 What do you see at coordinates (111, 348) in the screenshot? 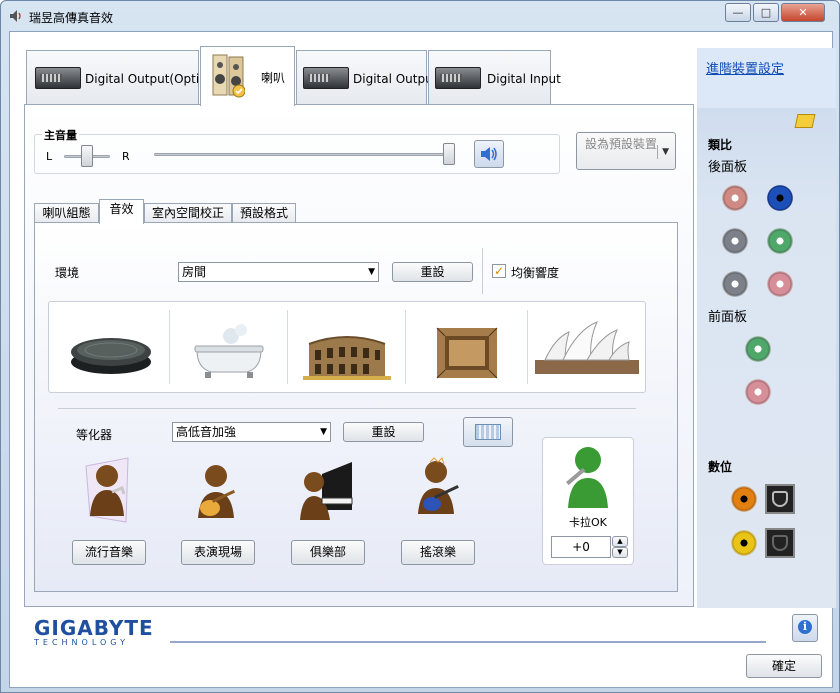
I see `stone-disc-icon` at bounding box center [111, 348].